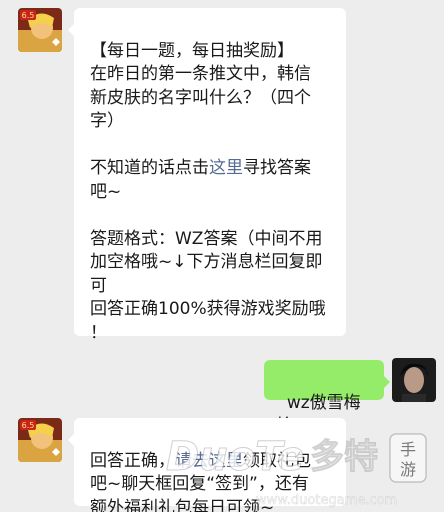 This screenshot has height=512, width=444. I want to click on message-line: 回答正确100%获得游戏奖励哦, so click(208, 309).